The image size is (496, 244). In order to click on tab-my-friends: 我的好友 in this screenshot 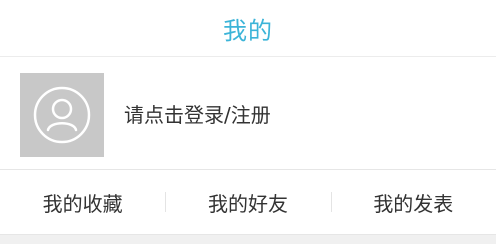, I will do `click(247, 202)`.